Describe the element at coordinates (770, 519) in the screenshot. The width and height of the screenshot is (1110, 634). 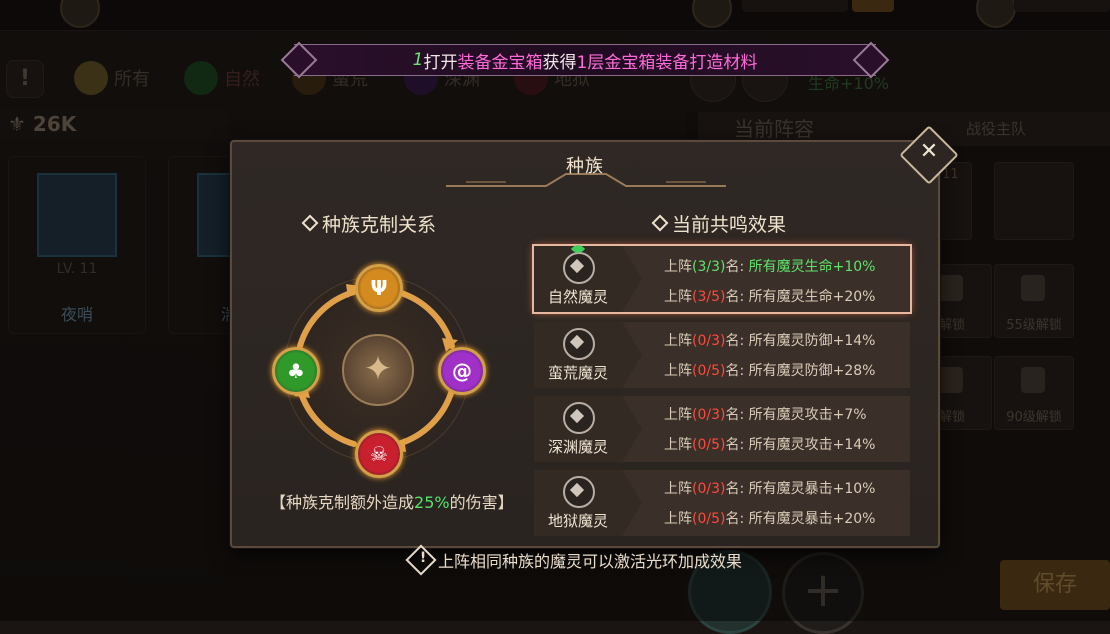
I see `resonance-line: 上阵(0/5)名: 所有魔灵暴击+20%` at that location.